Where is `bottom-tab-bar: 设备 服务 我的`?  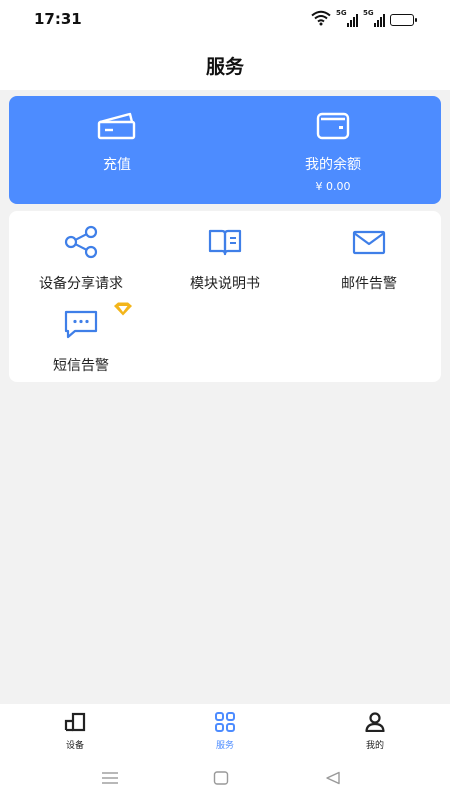 bottom-tab-bar: 设备 服务 我的 is located at coordinates (225, 731).